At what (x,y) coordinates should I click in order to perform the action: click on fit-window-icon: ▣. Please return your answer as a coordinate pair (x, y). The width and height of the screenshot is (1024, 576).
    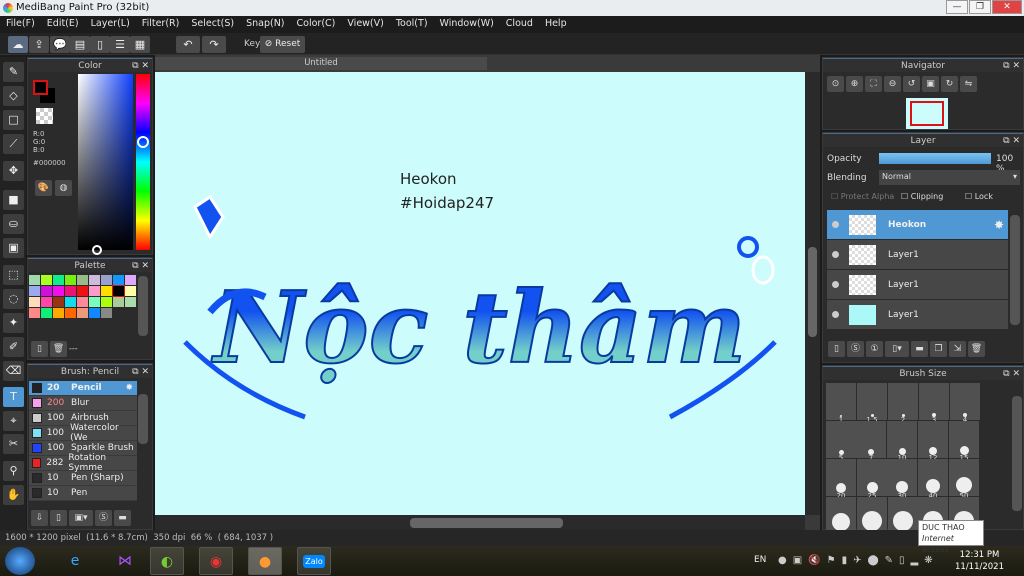
    Looking at the image, I should click on (930, 84).